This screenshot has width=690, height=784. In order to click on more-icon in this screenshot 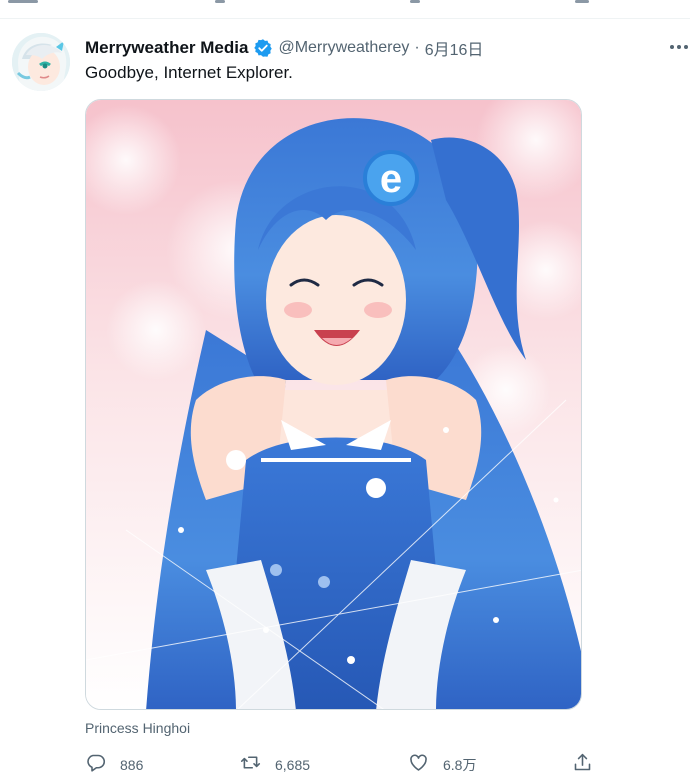, I will do `click(679, 47)`.